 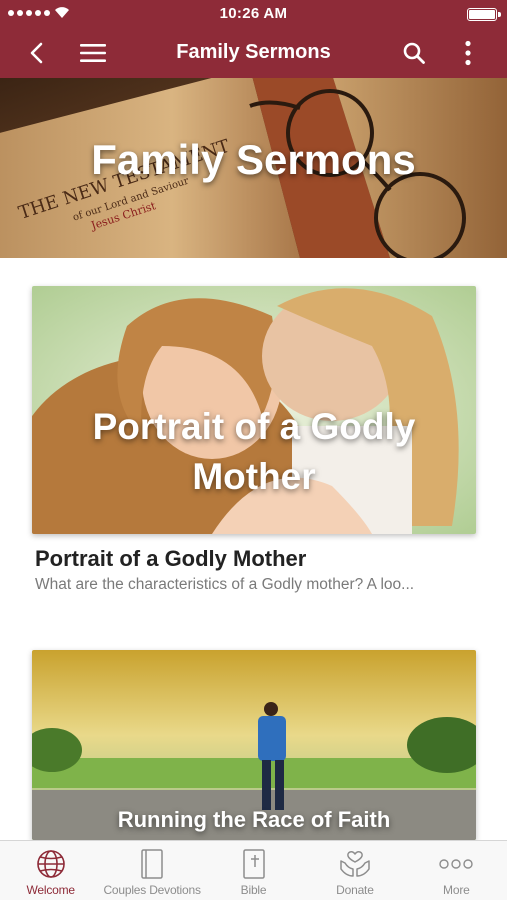 What do you see at coordinates (355, 864) in the screenshot?
I see `giving-hands-icon` at bounding box center [355, 864].